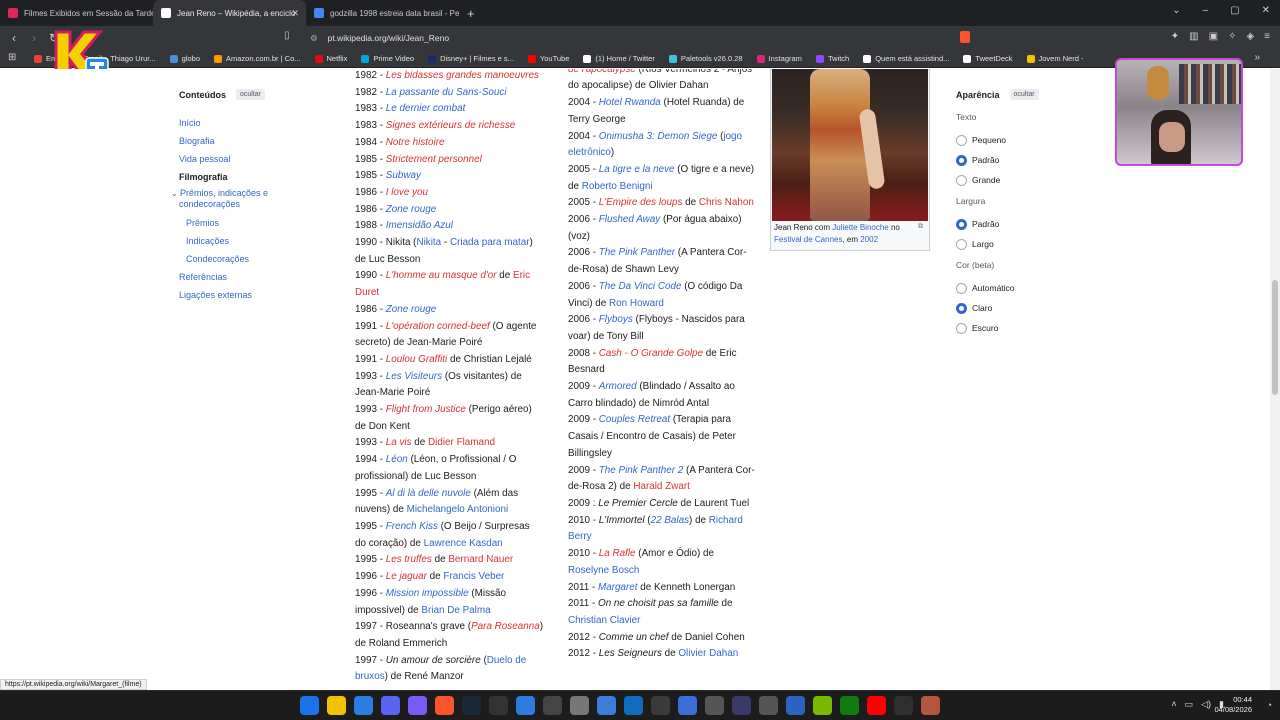  I want to click on film-link: Les truffes, so click(409, 559).